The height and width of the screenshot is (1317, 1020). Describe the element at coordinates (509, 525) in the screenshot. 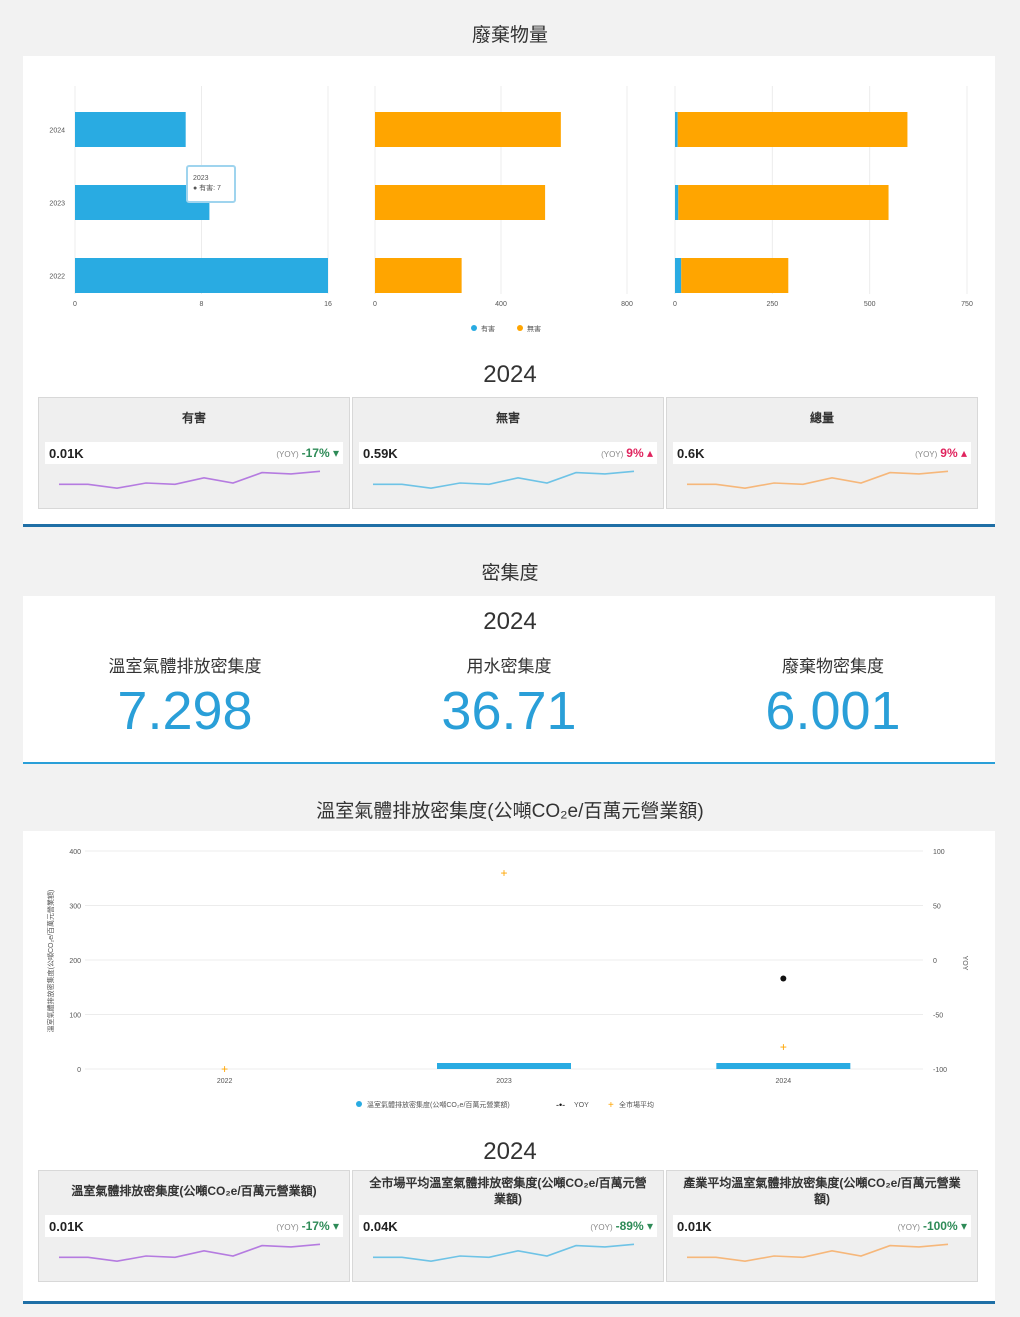

I see `waste-divider` at that location.